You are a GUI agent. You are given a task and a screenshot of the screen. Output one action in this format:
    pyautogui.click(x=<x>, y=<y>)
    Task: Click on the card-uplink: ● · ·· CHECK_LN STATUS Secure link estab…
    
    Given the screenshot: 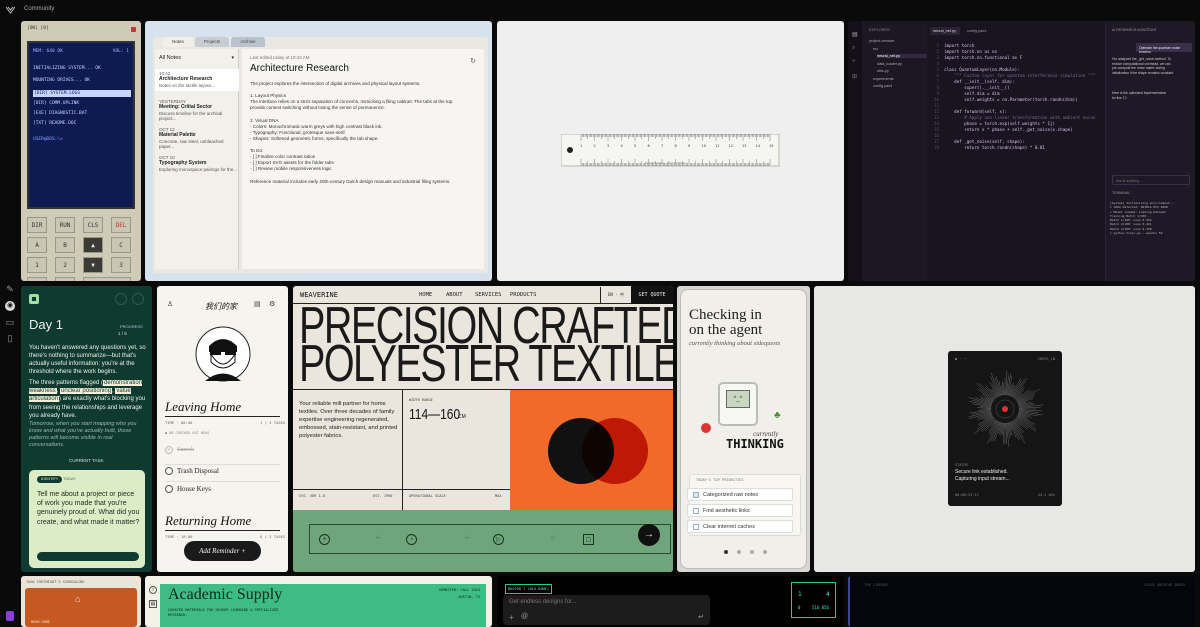 What is the action you would take?
    pyautogui.click(x=1004, y=429)
    